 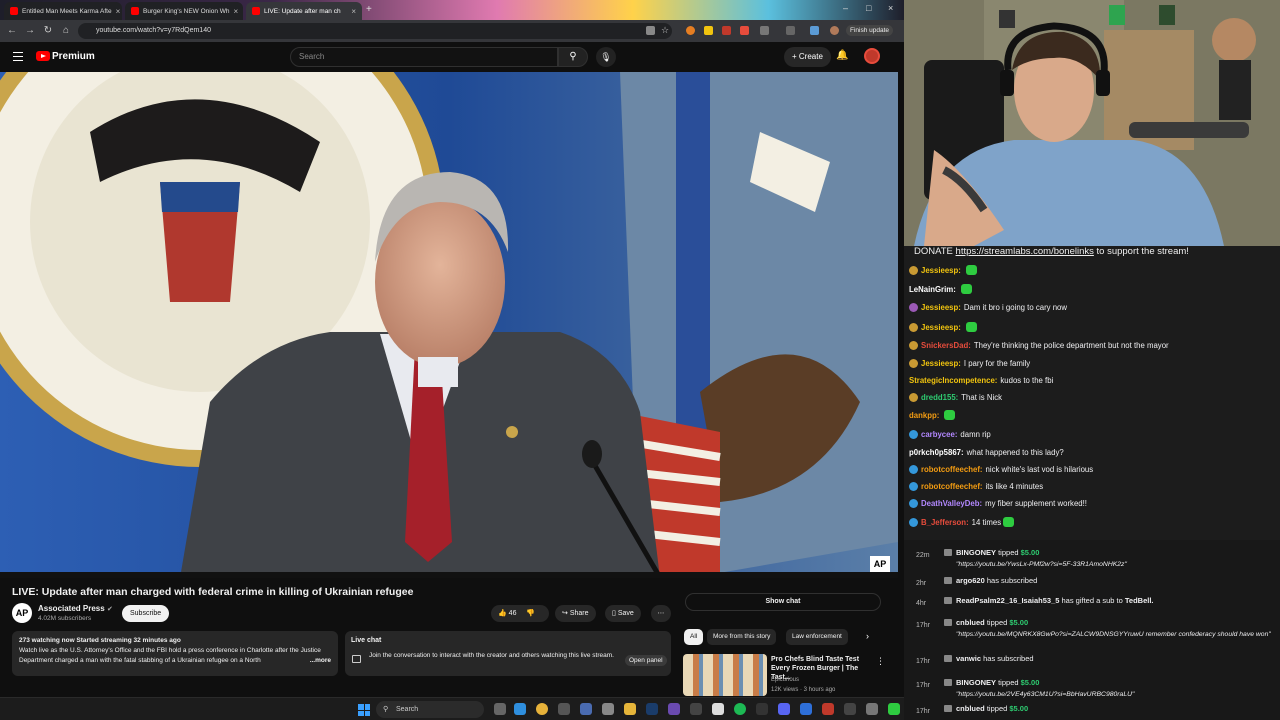 I want to click on file-explorer-icon, so click(x=630, y=709).